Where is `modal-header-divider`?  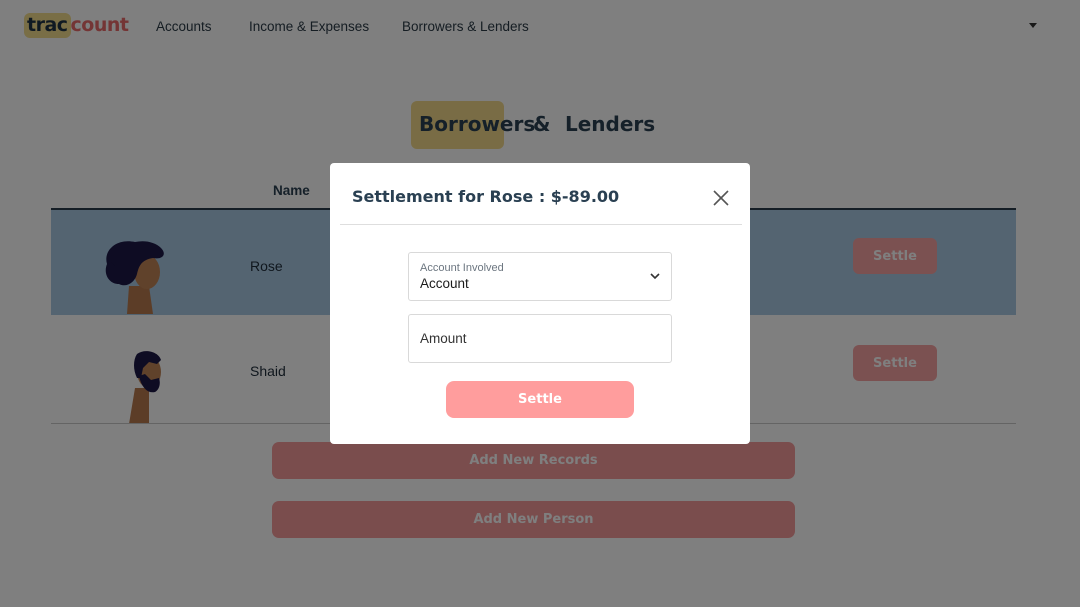
modal-header-divider is located at coordinates (541, 224).